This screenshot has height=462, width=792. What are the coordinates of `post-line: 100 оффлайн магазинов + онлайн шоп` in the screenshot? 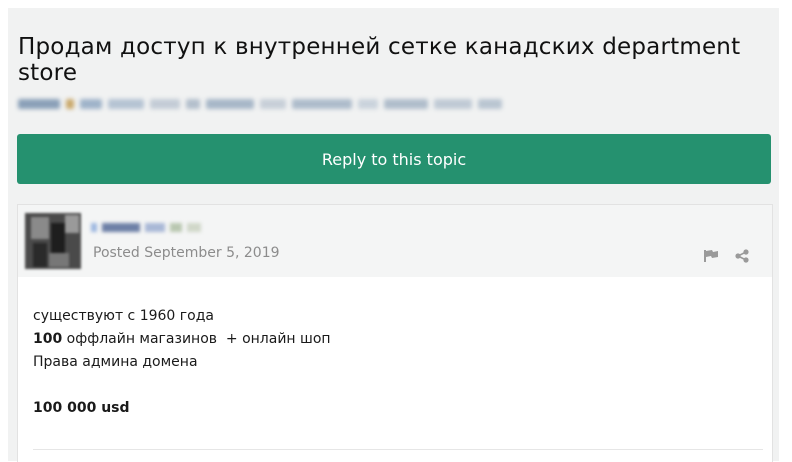 It's located at (393, 339).